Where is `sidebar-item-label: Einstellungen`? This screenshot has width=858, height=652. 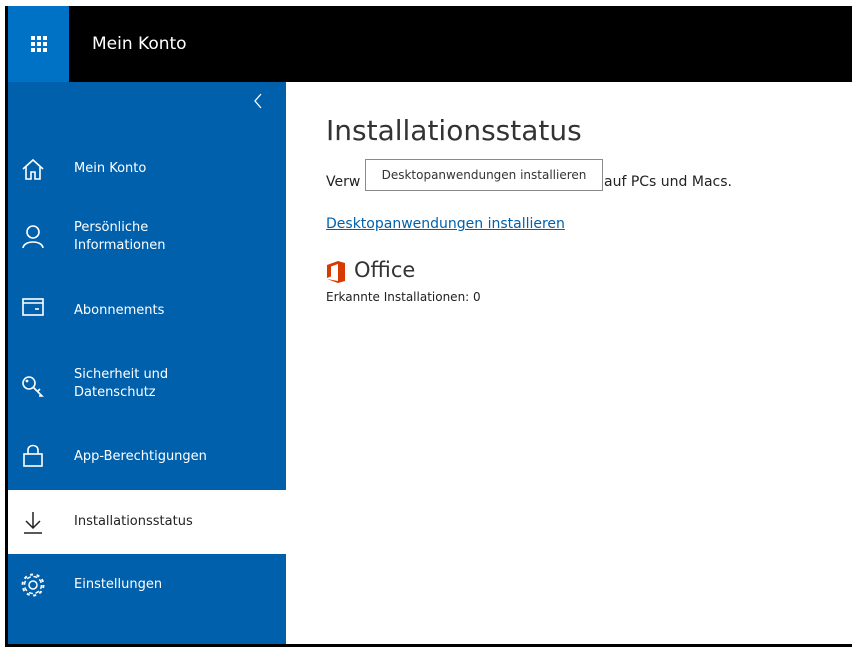
sidebar-item-label: Einstellungen is located at coordinates (118, 584).